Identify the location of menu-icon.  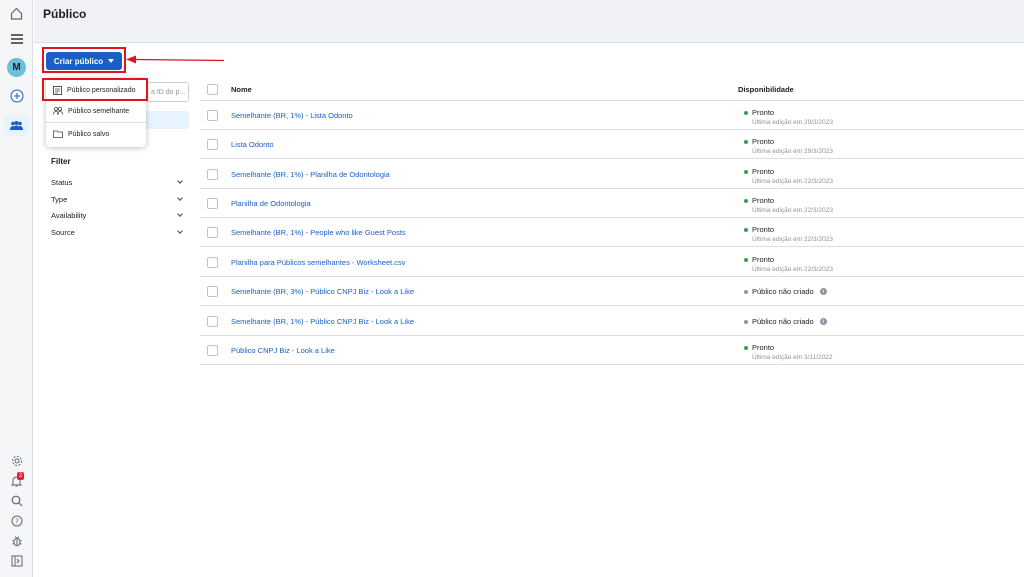
(16, 38).